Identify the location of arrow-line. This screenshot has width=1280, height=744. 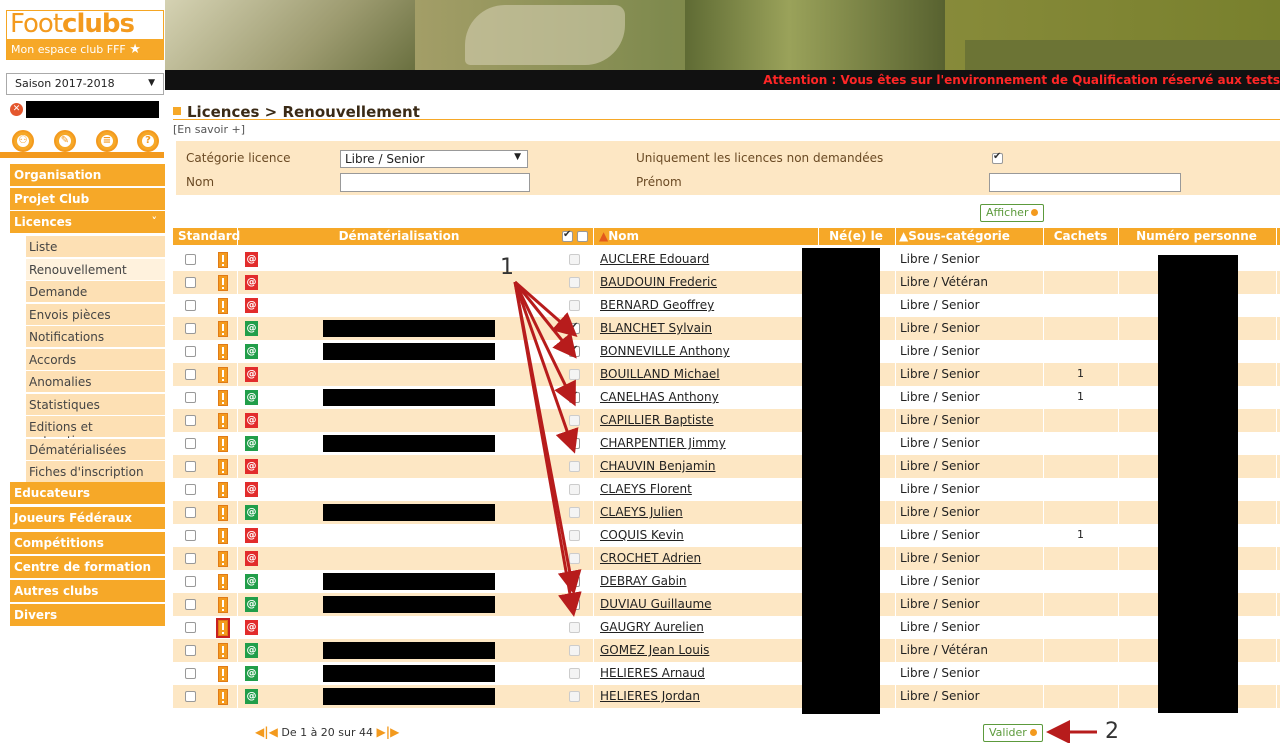
(547, 449).